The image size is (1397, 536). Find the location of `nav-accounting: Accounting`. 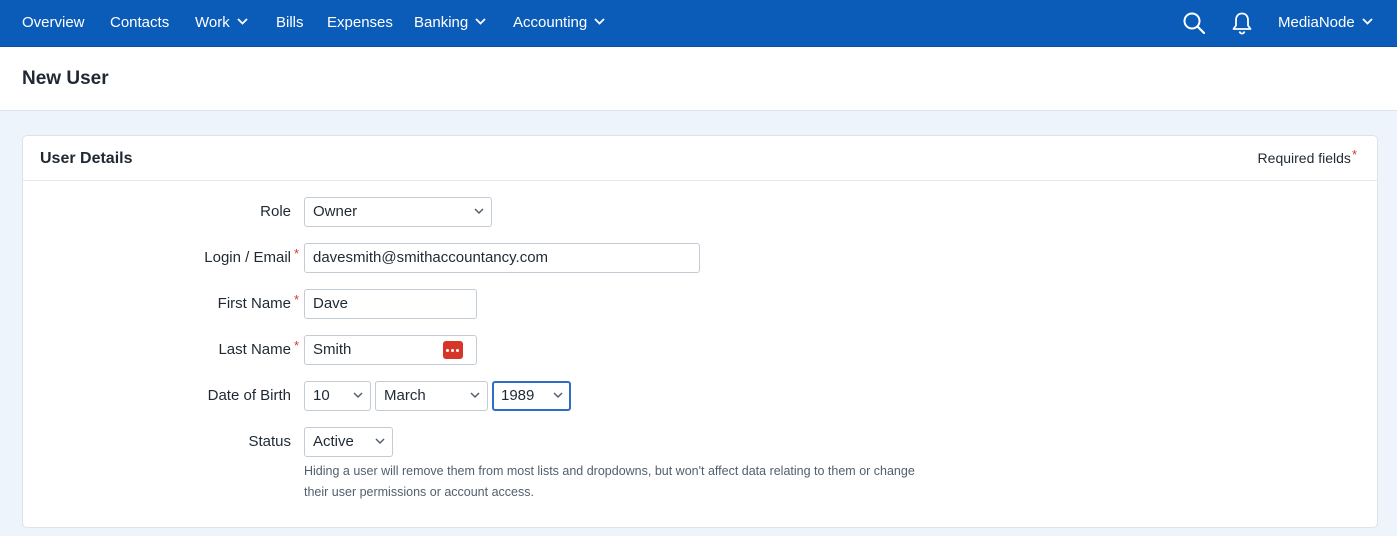

nav-accounting: Accounting is located at coordinates (559, 23).